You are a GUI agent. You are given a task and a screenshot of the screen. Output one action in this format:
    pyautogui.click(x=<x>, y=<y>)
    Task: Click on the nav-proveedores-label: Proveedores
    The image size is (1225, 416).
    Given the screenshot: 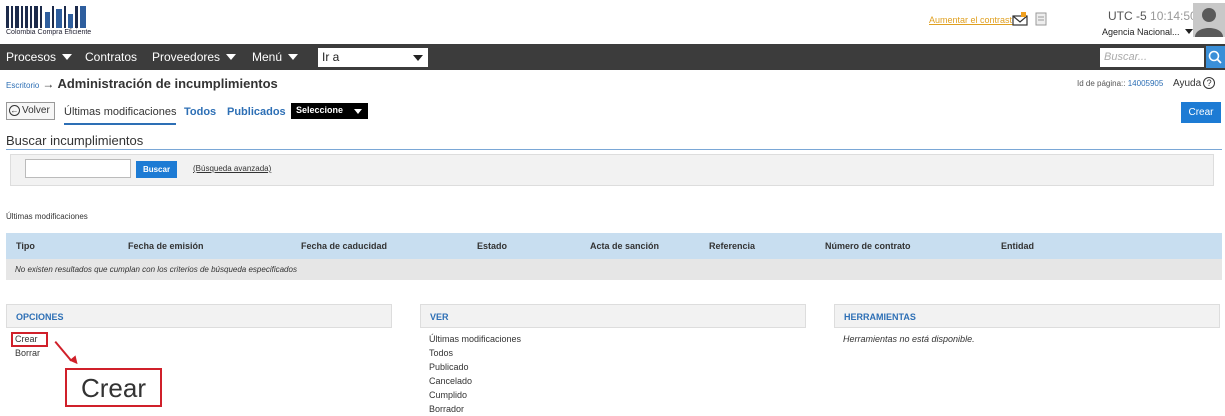 What is the action you would take?
    pyautogui.click(x=186, y=57)
    